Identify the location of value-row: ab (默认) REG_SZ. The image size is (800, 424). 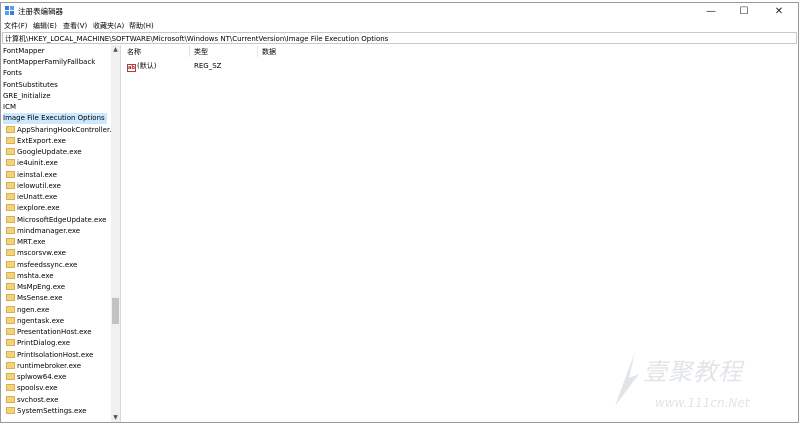
(174, 66).